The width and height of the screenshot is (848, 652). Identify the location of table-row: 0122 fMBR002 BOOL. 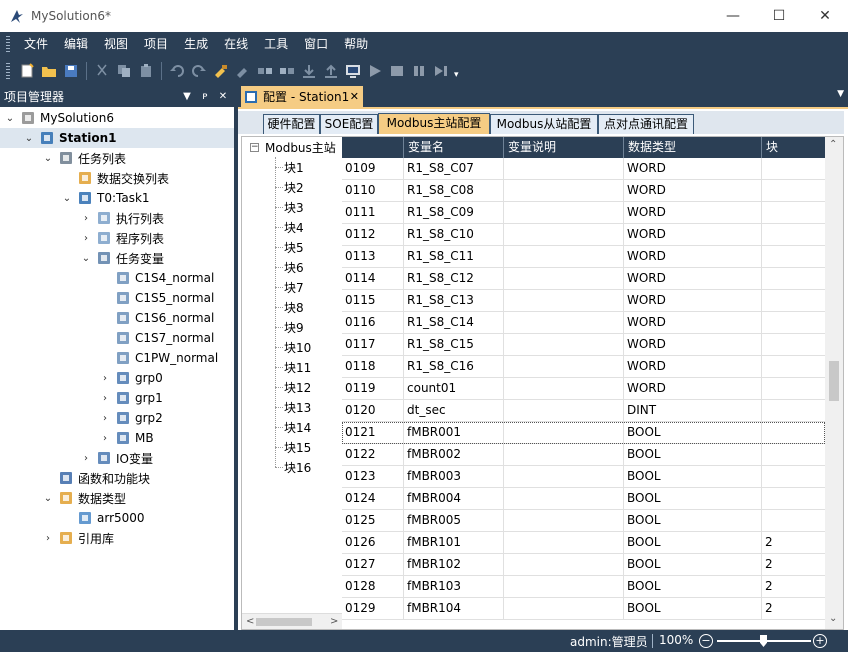
(583, 455).